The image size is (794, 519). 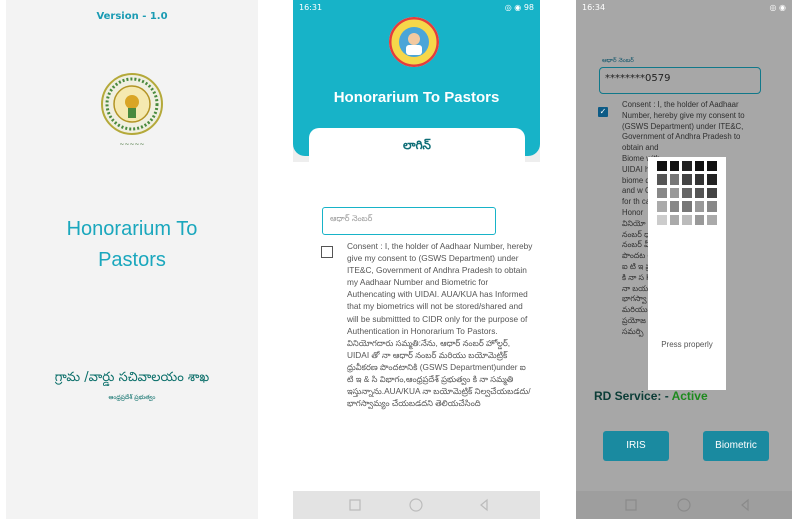 I want to click on status-bar: 16:34 ◎ ◉, so click(x=684, y=7).